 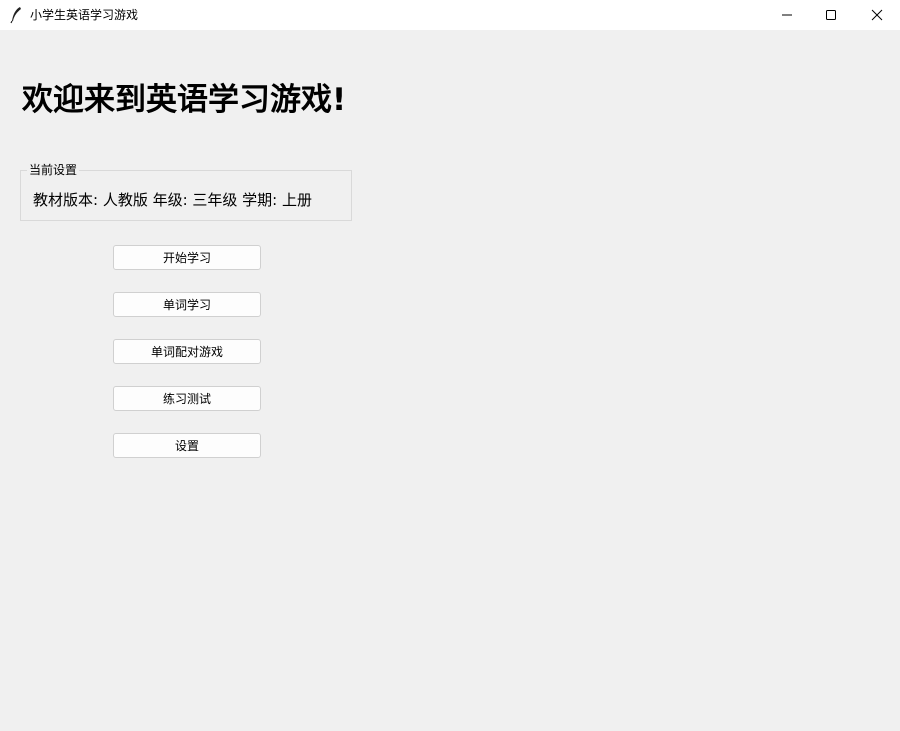 I want to click on maximize-button, so click(x=831, y=15).